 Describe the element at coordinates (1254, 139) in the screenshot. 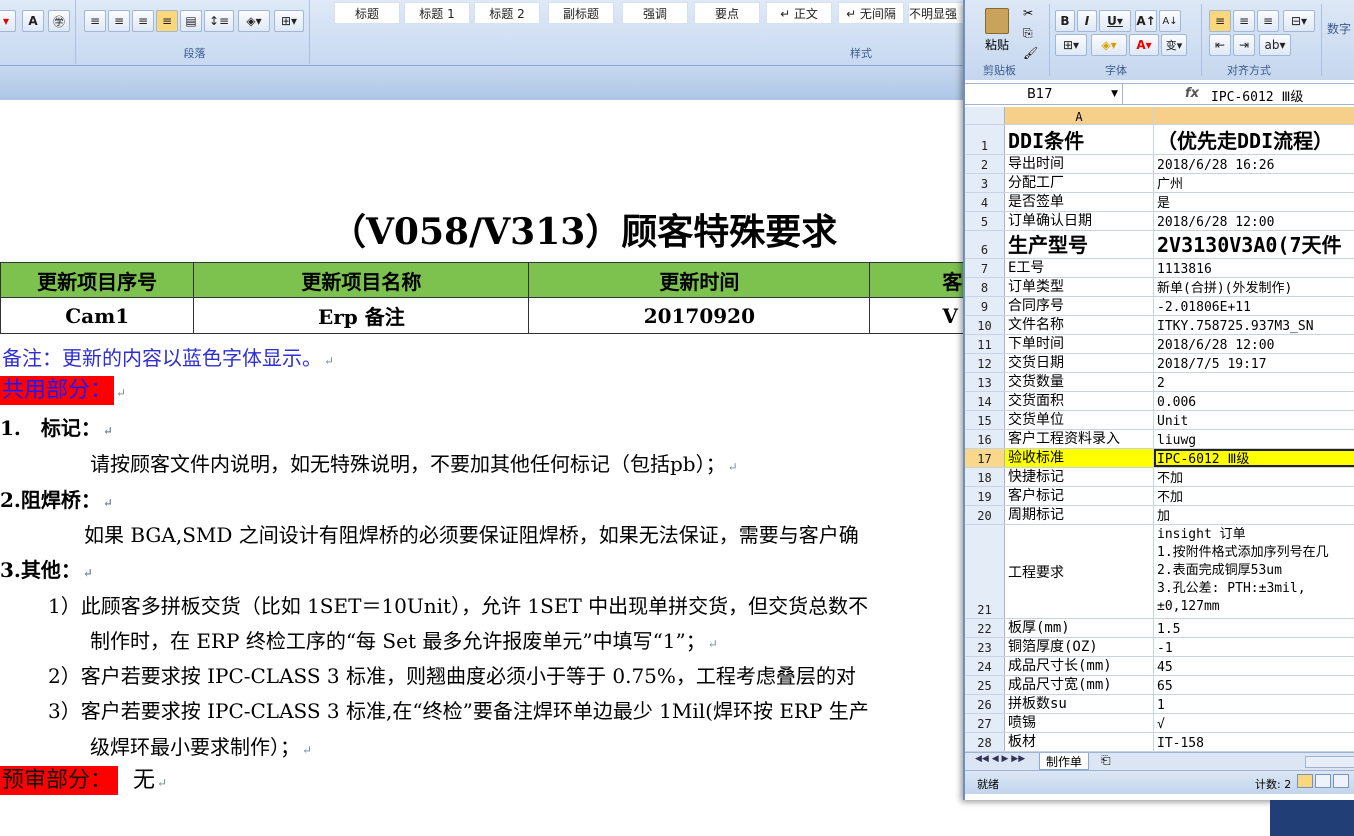

I see `cell-b: （优先走DDI流程）` at that location.